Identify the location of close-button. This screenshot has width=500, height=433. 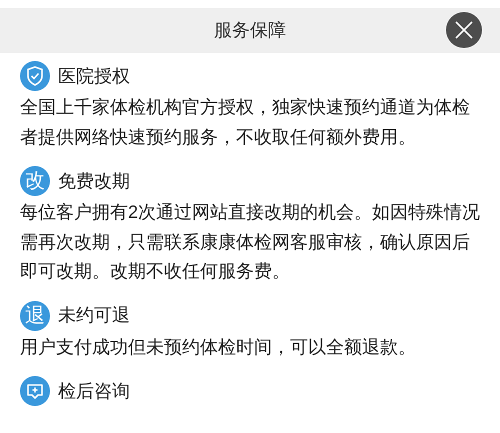
(464, 30).